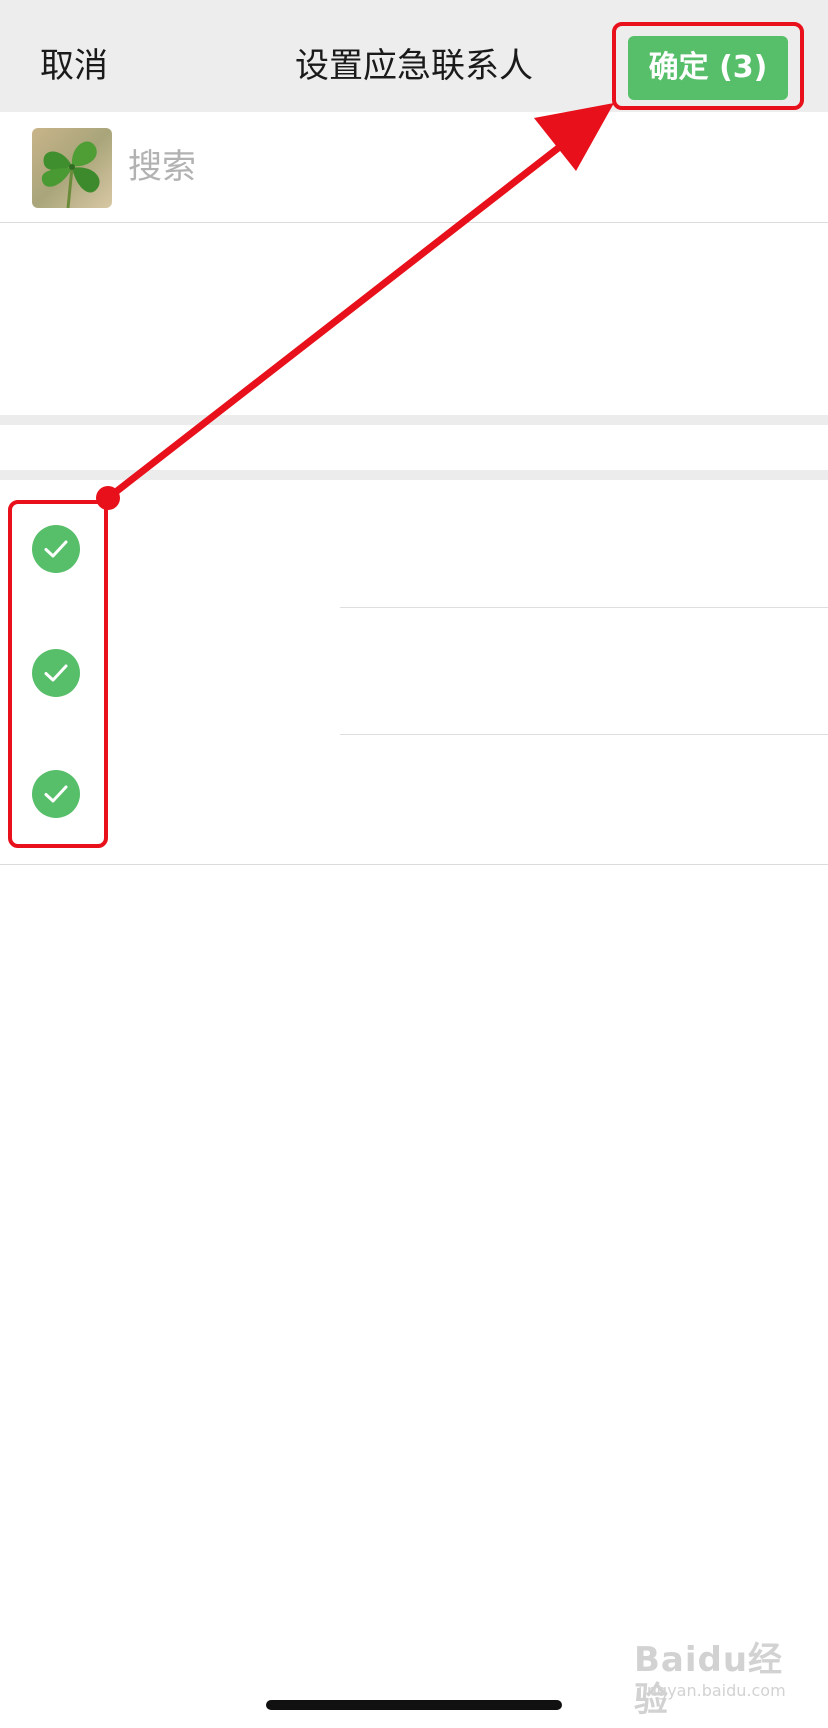  Describe the element at coordinates (414, 319) in the screenshot. I see `blank-section` at that location.